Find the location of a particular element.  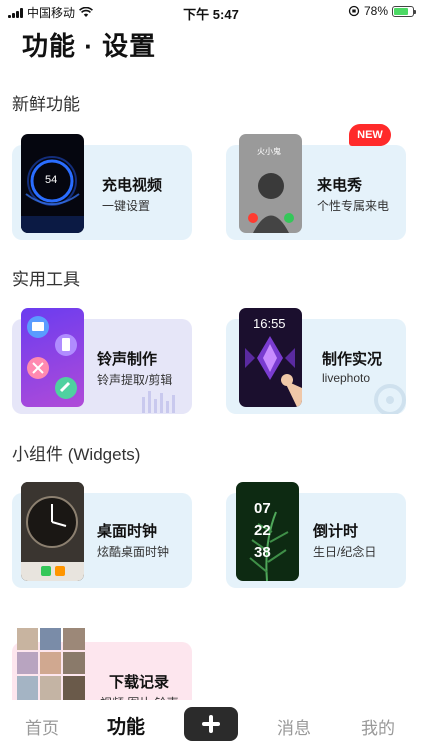

countdown-line-1: 07 is located at coordinates (262, 508).